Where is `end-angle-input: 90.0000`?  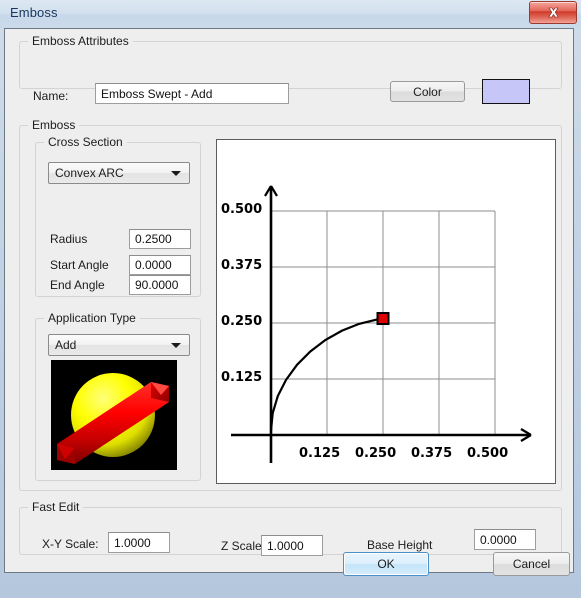
end-angle-input: 90.0000 is located at coordinates (160, 285).